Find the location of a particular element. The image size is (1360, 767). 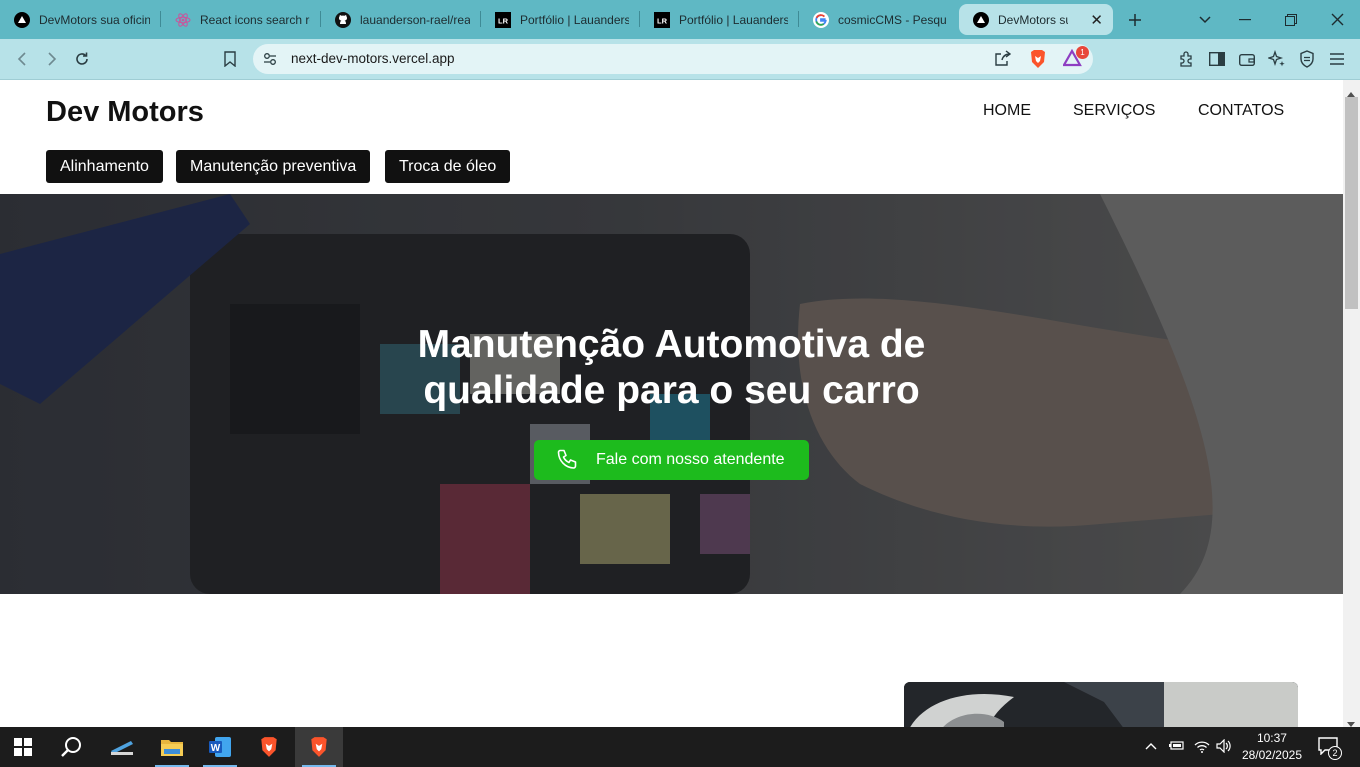

tab-portfolio-1: LR Portfólio | Lauanders is located at coordinates (560, 19).